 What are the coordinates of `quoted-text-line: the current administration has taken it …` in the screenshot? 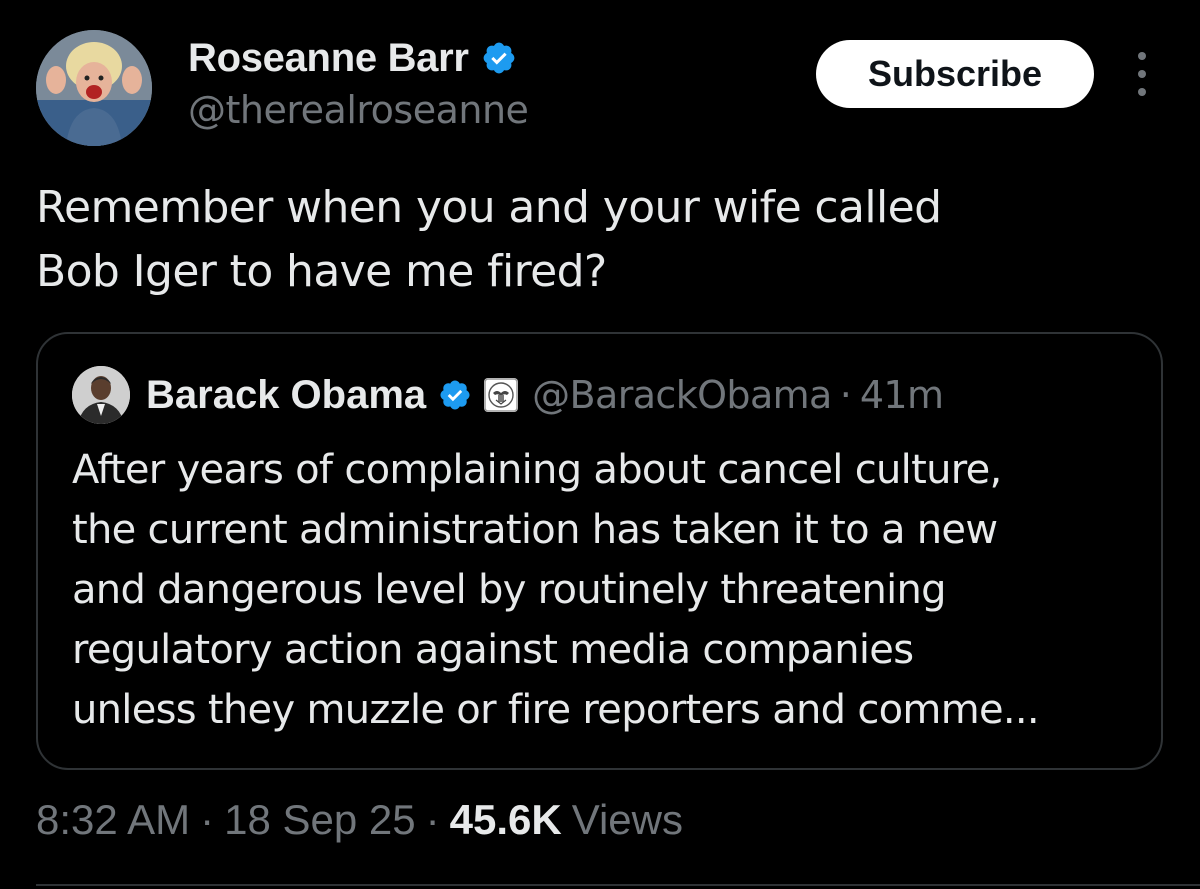 It's located at (535, 530).